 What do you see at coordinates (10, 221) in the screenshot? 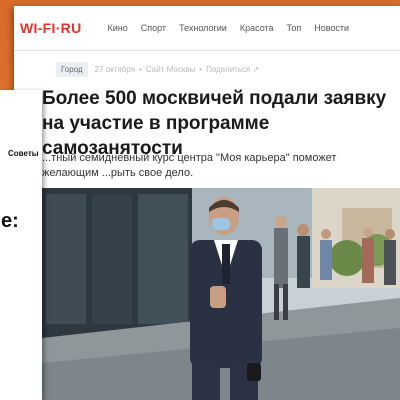
I see `side-card-heading-fragment: е:` at bounding box center [10, 221].